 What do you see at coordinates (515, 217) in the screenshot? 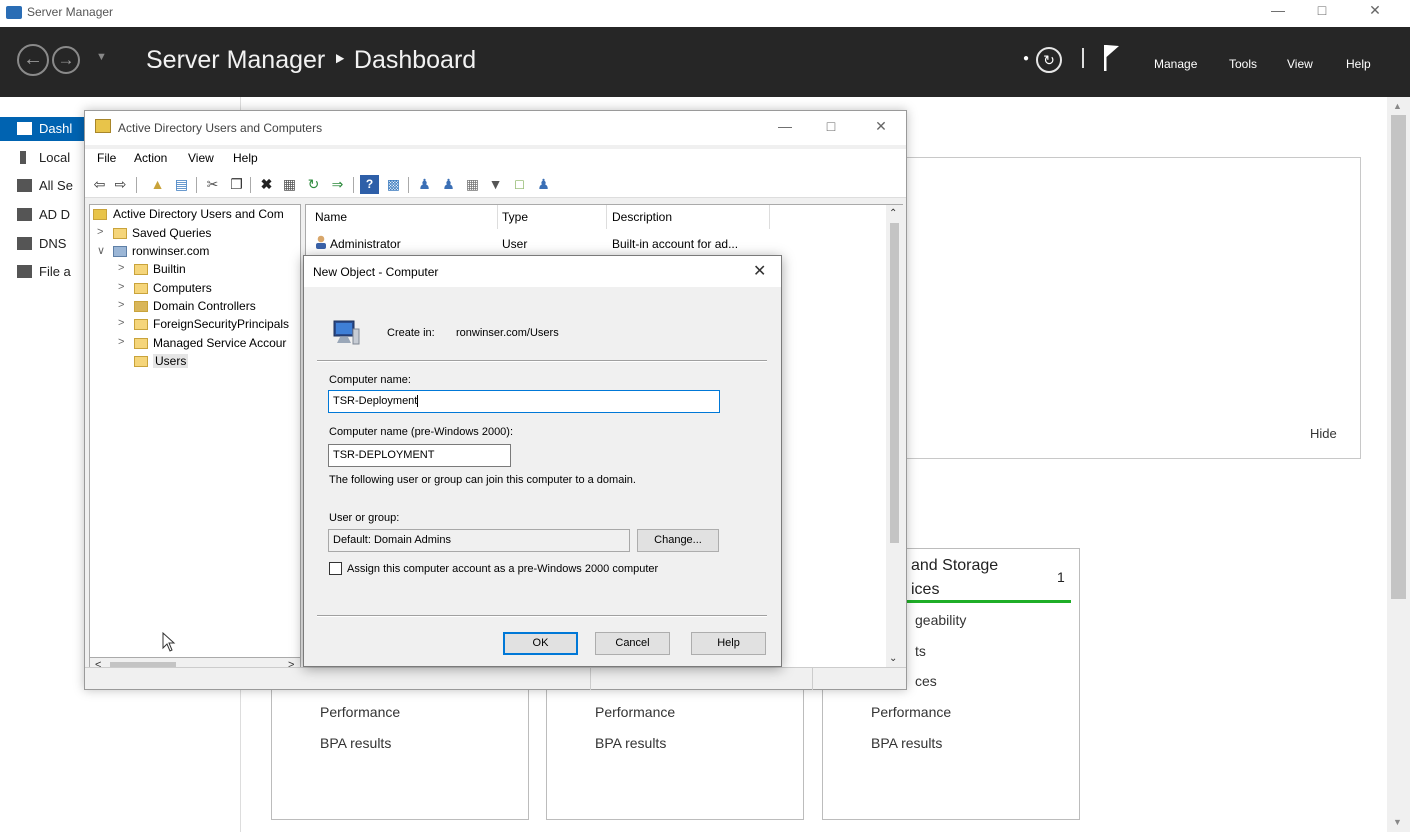
I see `column-header-type: Type` at bounding box center [515, 217].